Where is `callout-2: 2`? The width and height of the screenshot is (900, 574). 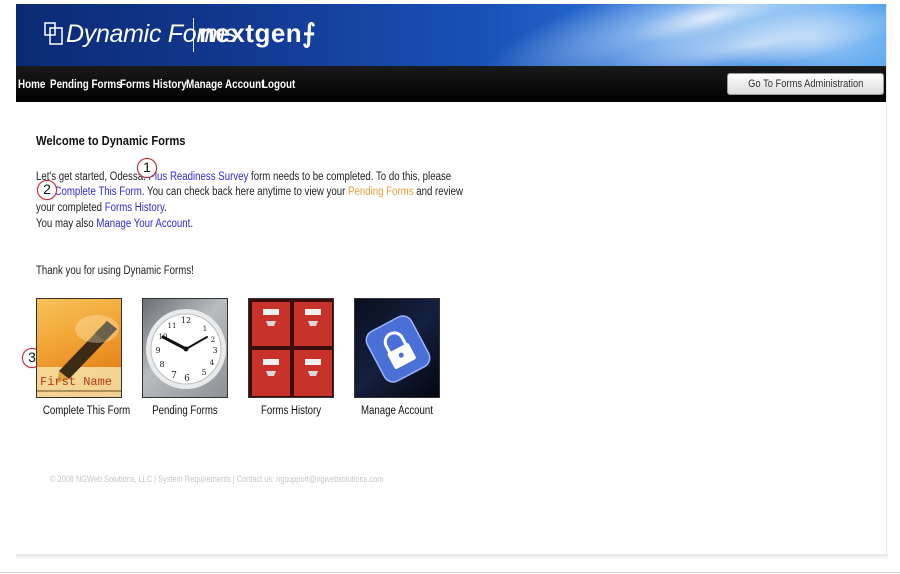
callout-2: 2 is located at coordinates (47, 190).